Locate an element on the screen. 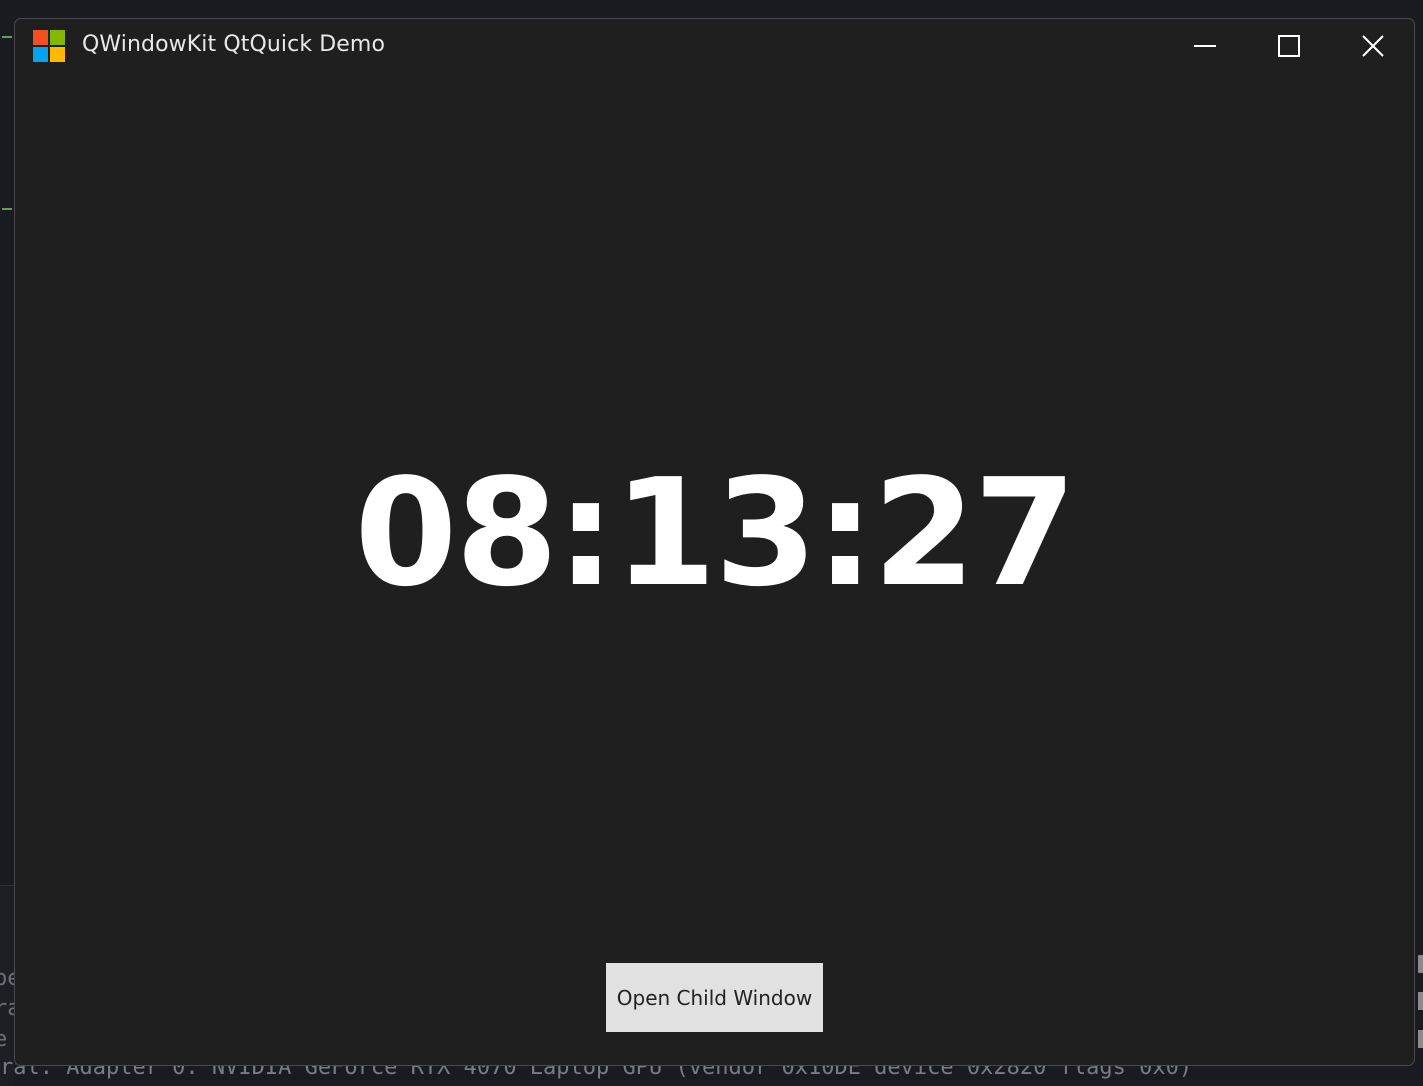  time-display: 08:13:27 is located at coordinates (715, 533).